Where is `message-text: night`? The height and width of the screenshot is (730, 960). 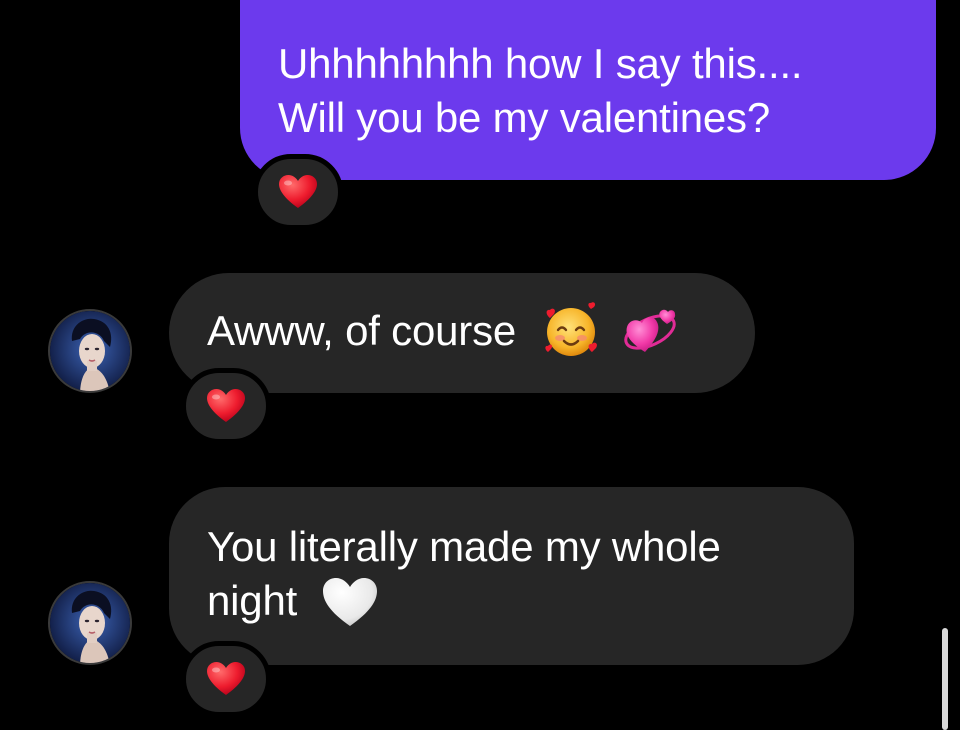
message-text: night is located at coordinates (252, 600).